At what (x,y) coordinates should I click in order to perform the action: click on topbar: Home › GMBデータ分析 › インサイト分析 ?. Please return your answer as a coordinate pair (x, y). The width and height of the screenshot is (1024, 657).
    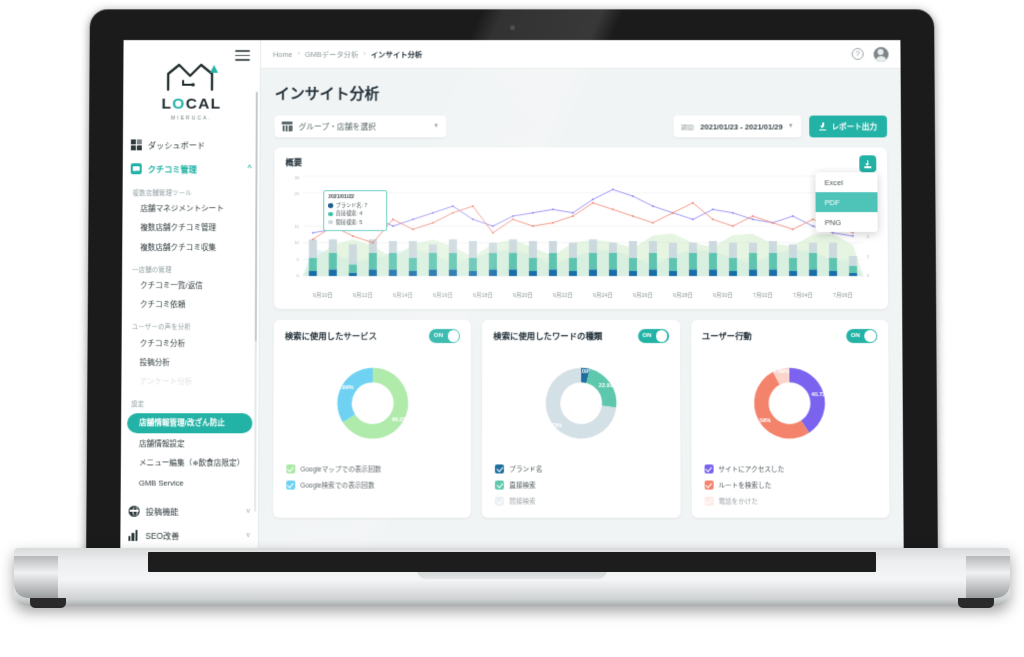
    Looking at the image, I should click on (580, 54).